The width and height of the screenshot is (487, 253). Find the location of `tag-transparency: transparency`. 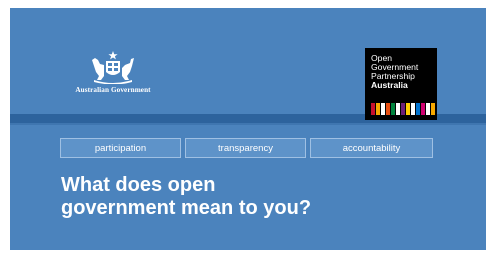

tag-transparency: transparency is located at coordinates (245, 148).